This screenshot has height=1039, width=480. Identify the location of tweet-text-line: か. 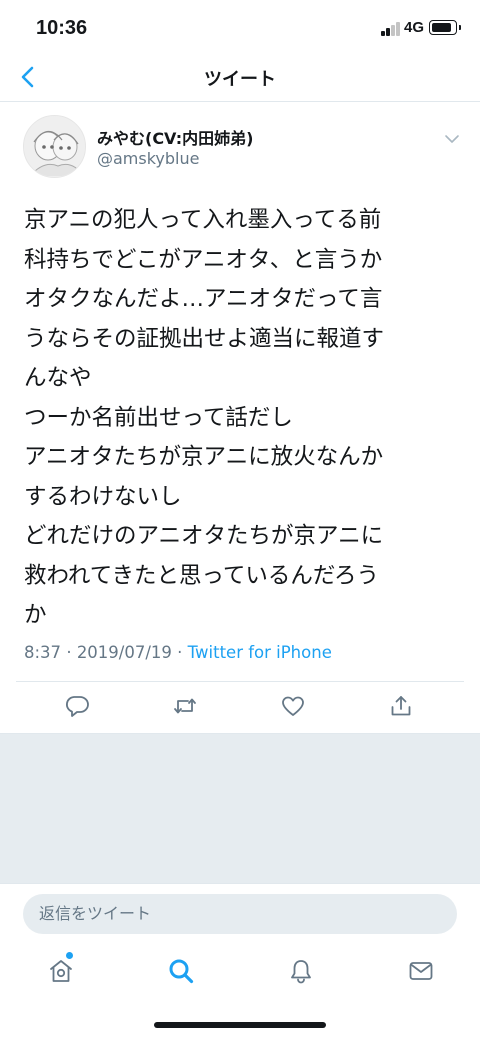
(35, 615).